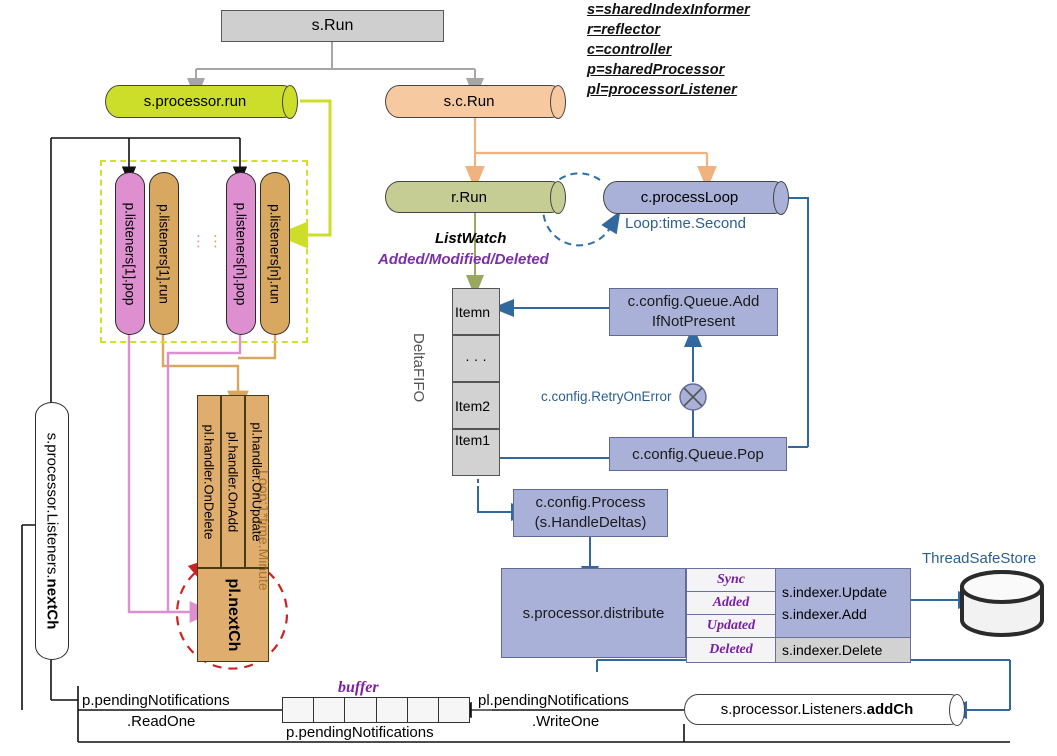 The width and height of the screenshot is (1057, 756). Describe the element at coordinates (332, 26) in the screenshot. I see `node-s-run: s.Run` at that location.